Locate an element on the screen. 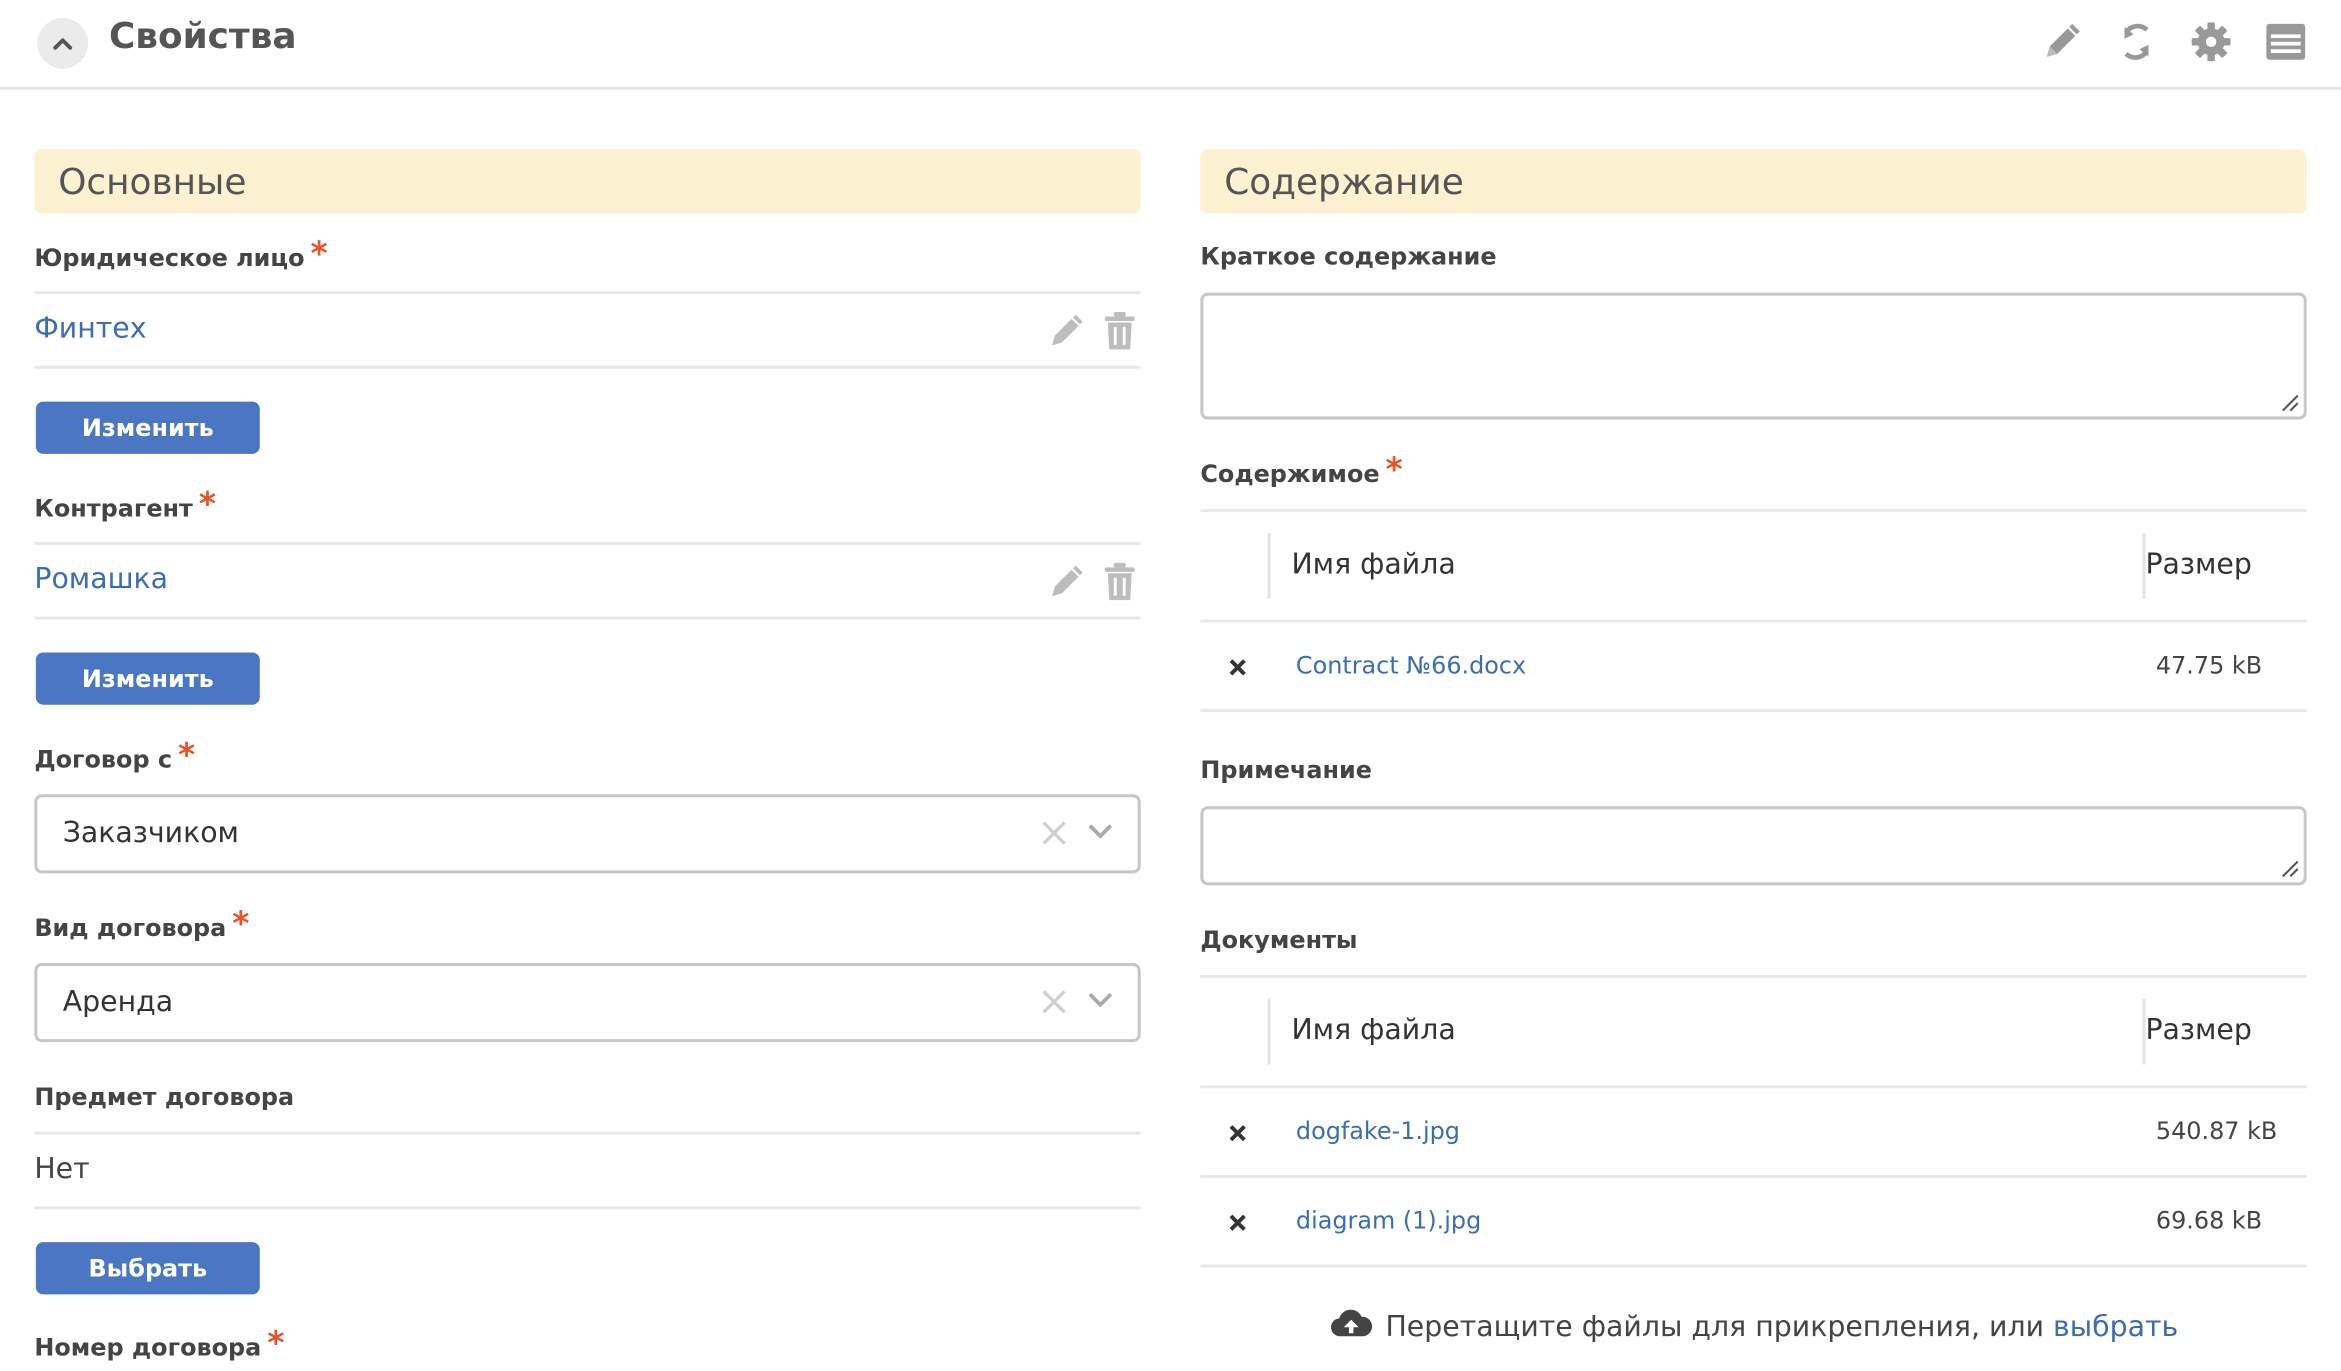  contract-subject-value: Нет is located at coordinates (62, 1169).